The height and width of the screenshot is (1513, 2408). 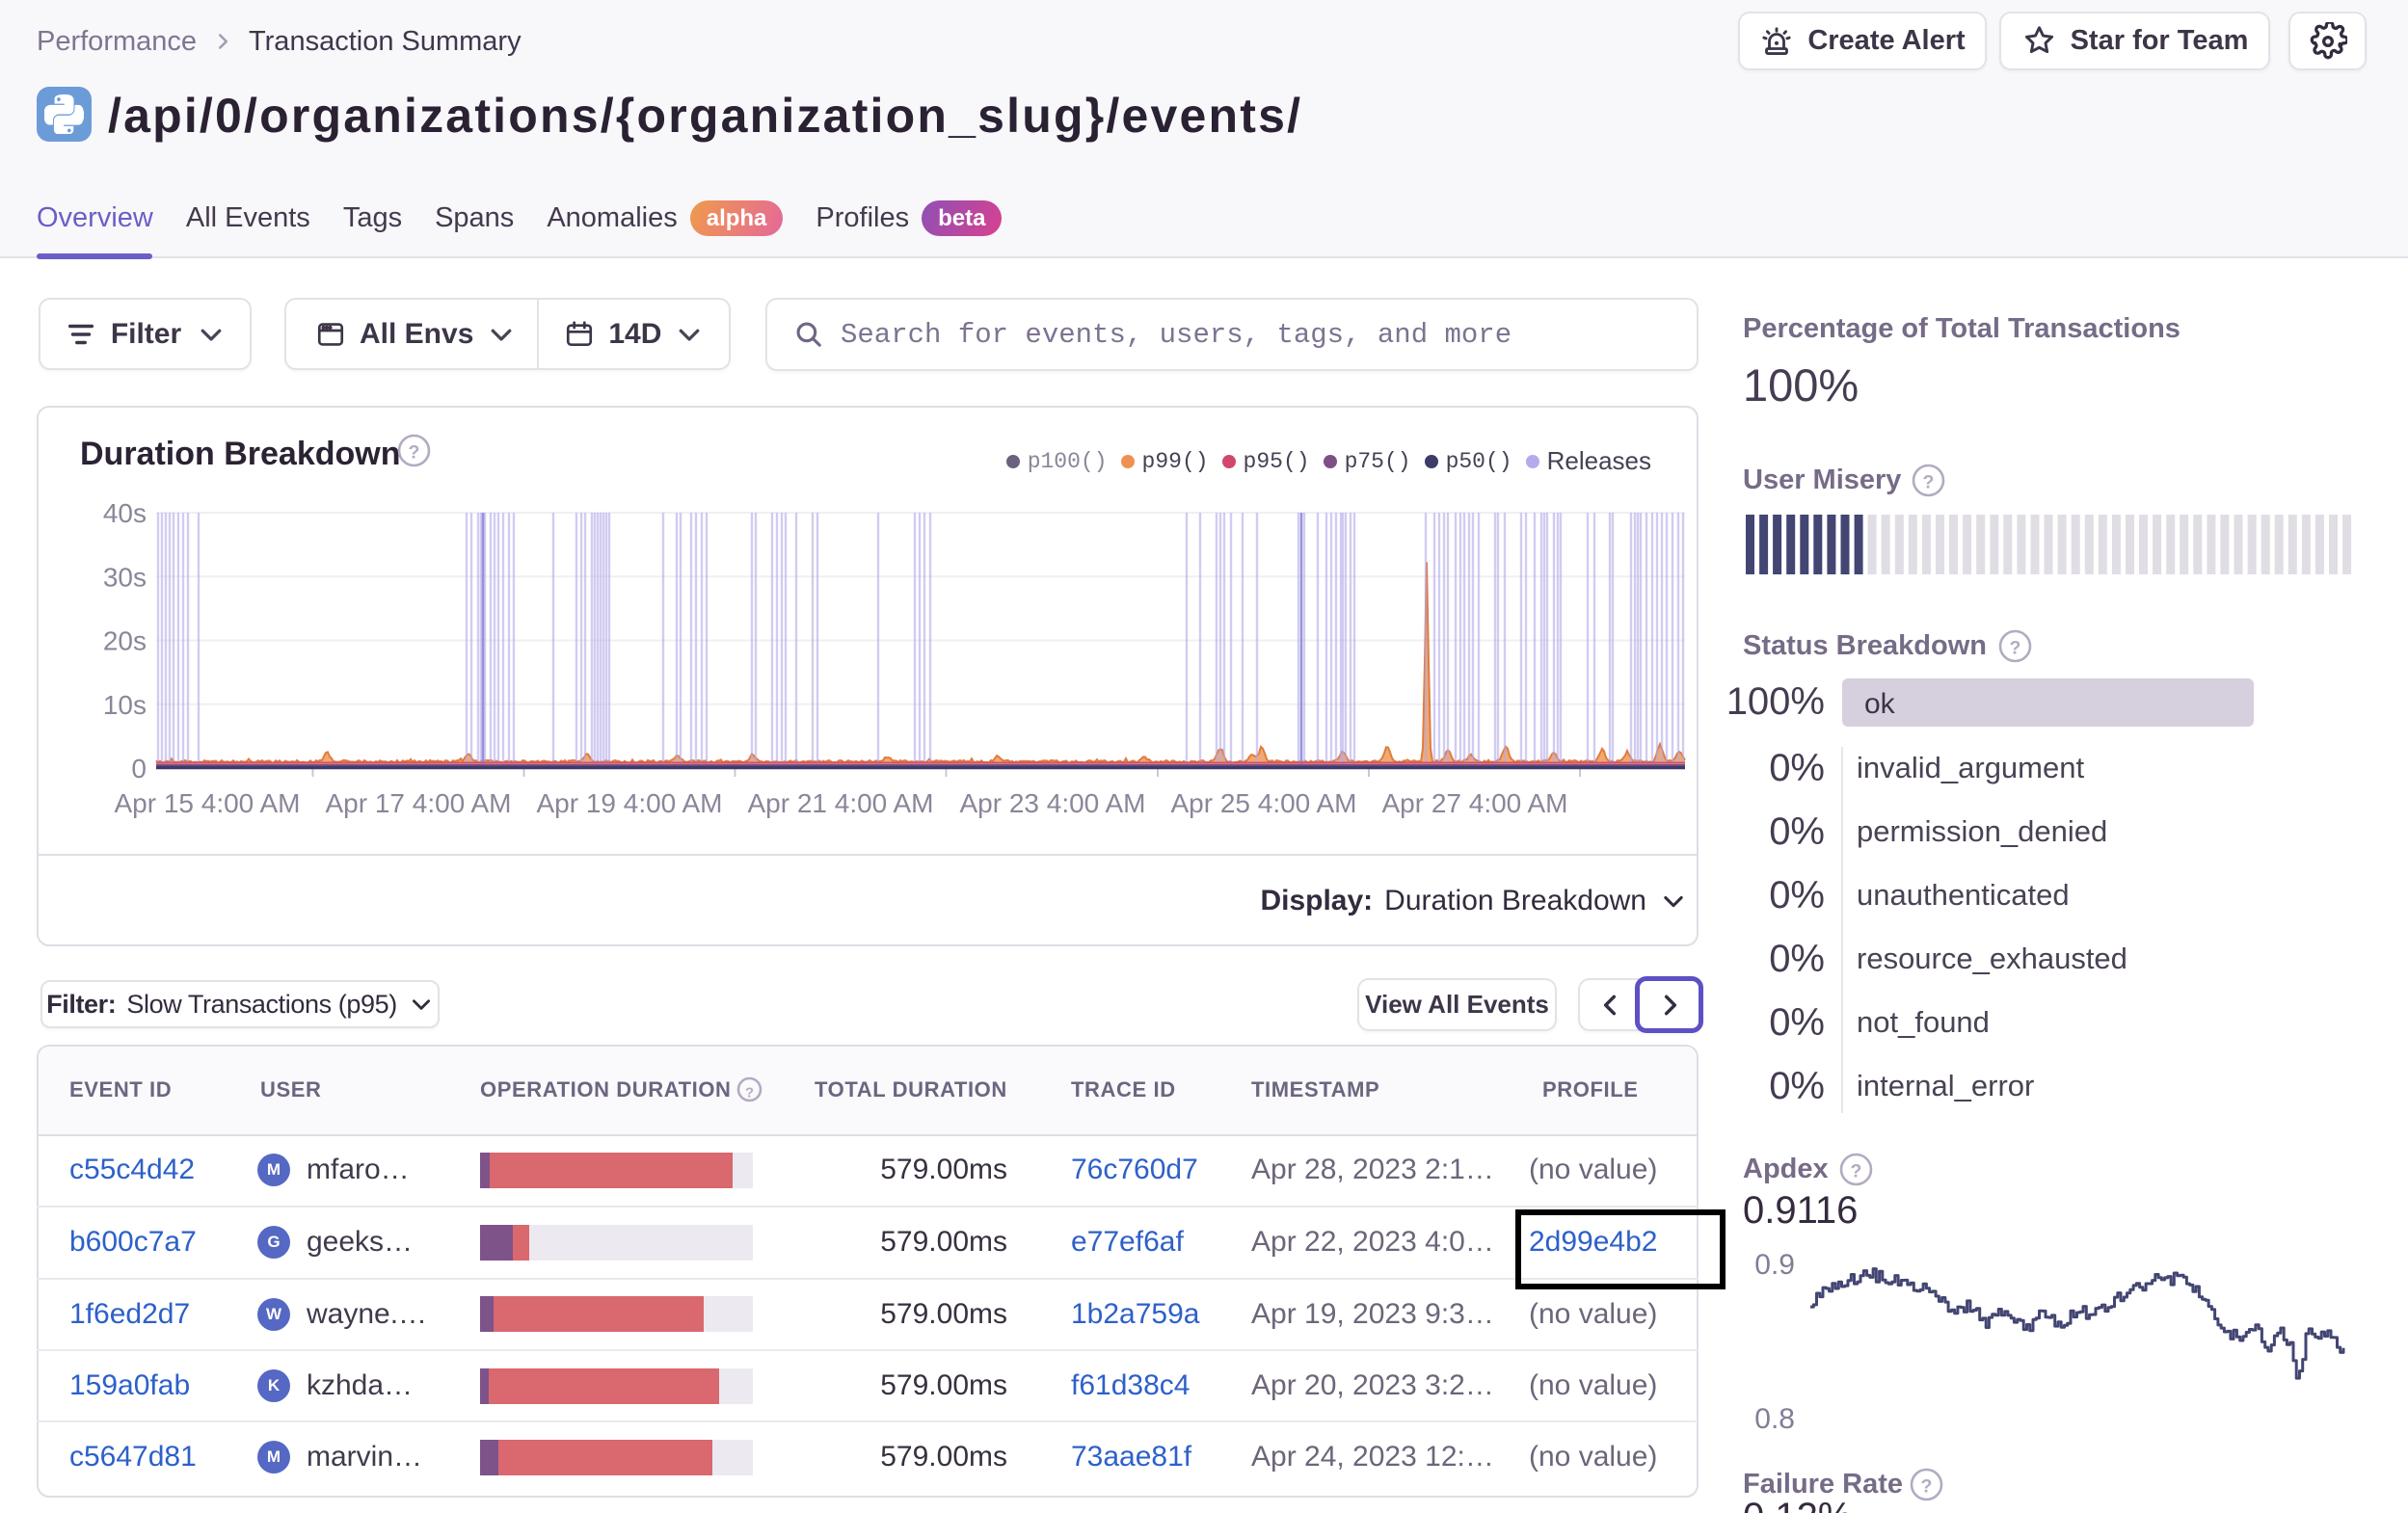 I want to click on svg-text: 0, so click(x=139, y=768).